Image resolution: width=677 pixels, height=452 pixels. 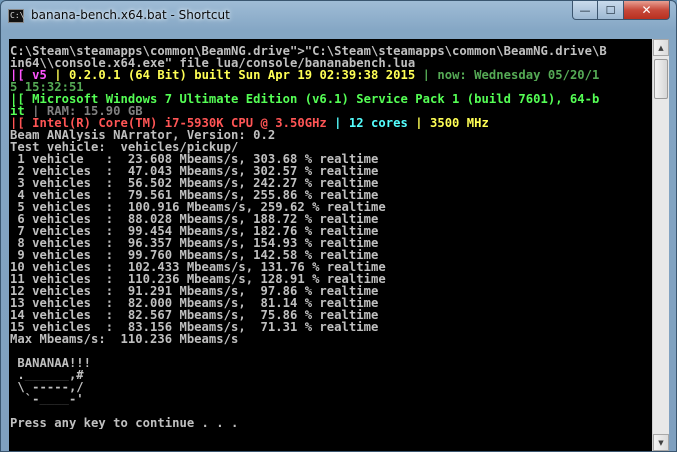 I want to click on console-text-segment: Press any key to continue . . ., so click(x=124, y=423).